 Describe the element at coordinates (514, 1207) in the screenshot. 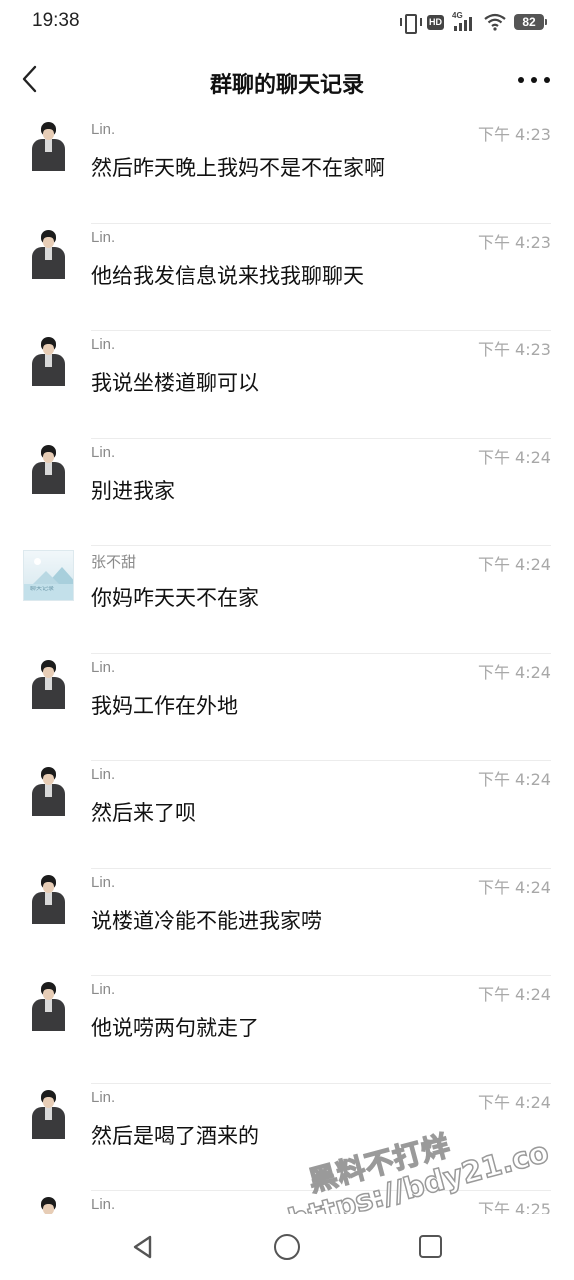

I see `message-time: 下午 4:25` at that location.